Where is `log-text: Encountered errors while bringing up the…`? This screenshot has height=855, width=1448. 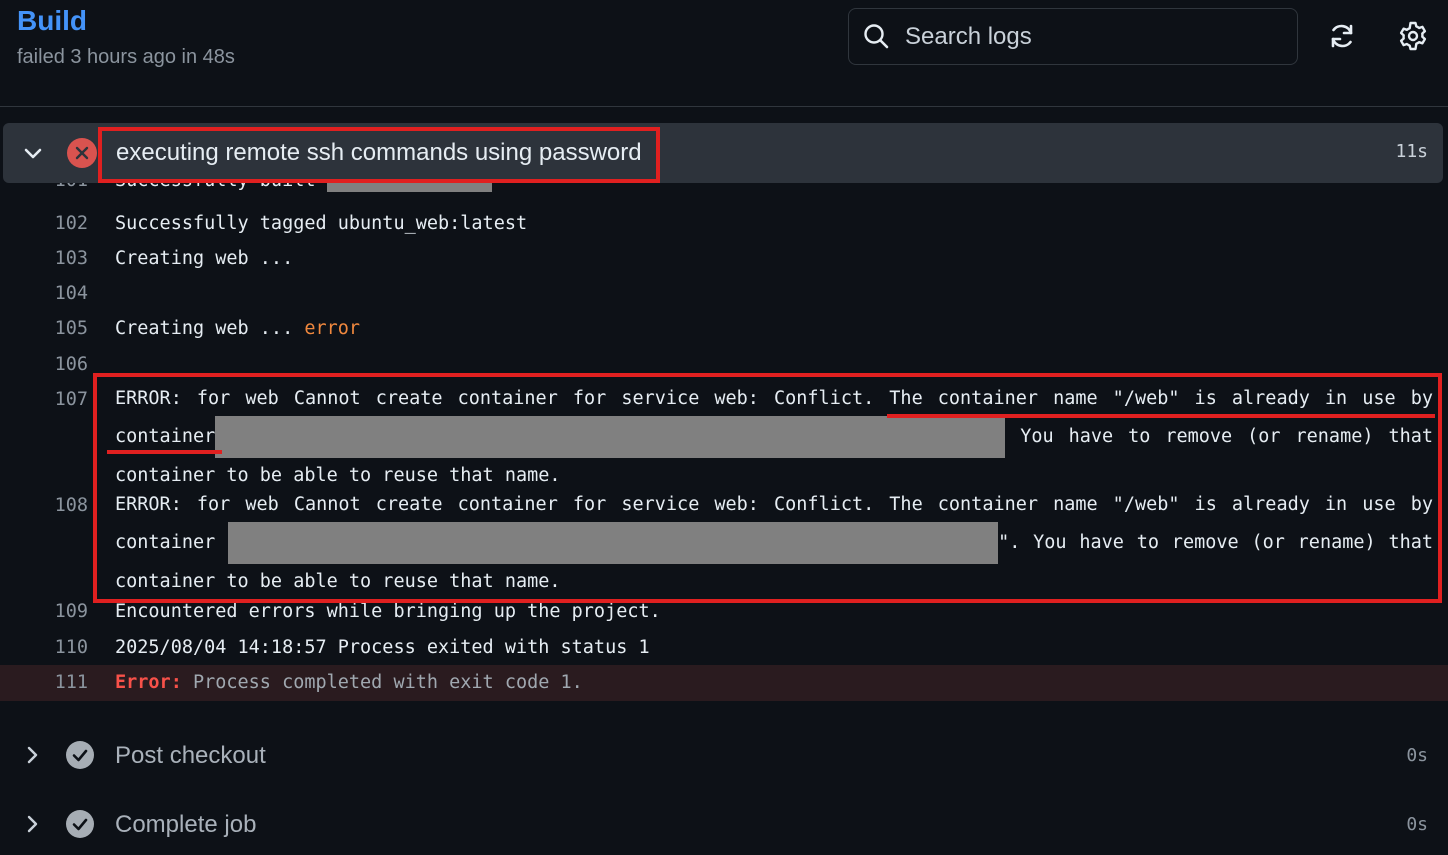 log-text: Encountered errors while bringing up the… is located at coordinates (388, 611).